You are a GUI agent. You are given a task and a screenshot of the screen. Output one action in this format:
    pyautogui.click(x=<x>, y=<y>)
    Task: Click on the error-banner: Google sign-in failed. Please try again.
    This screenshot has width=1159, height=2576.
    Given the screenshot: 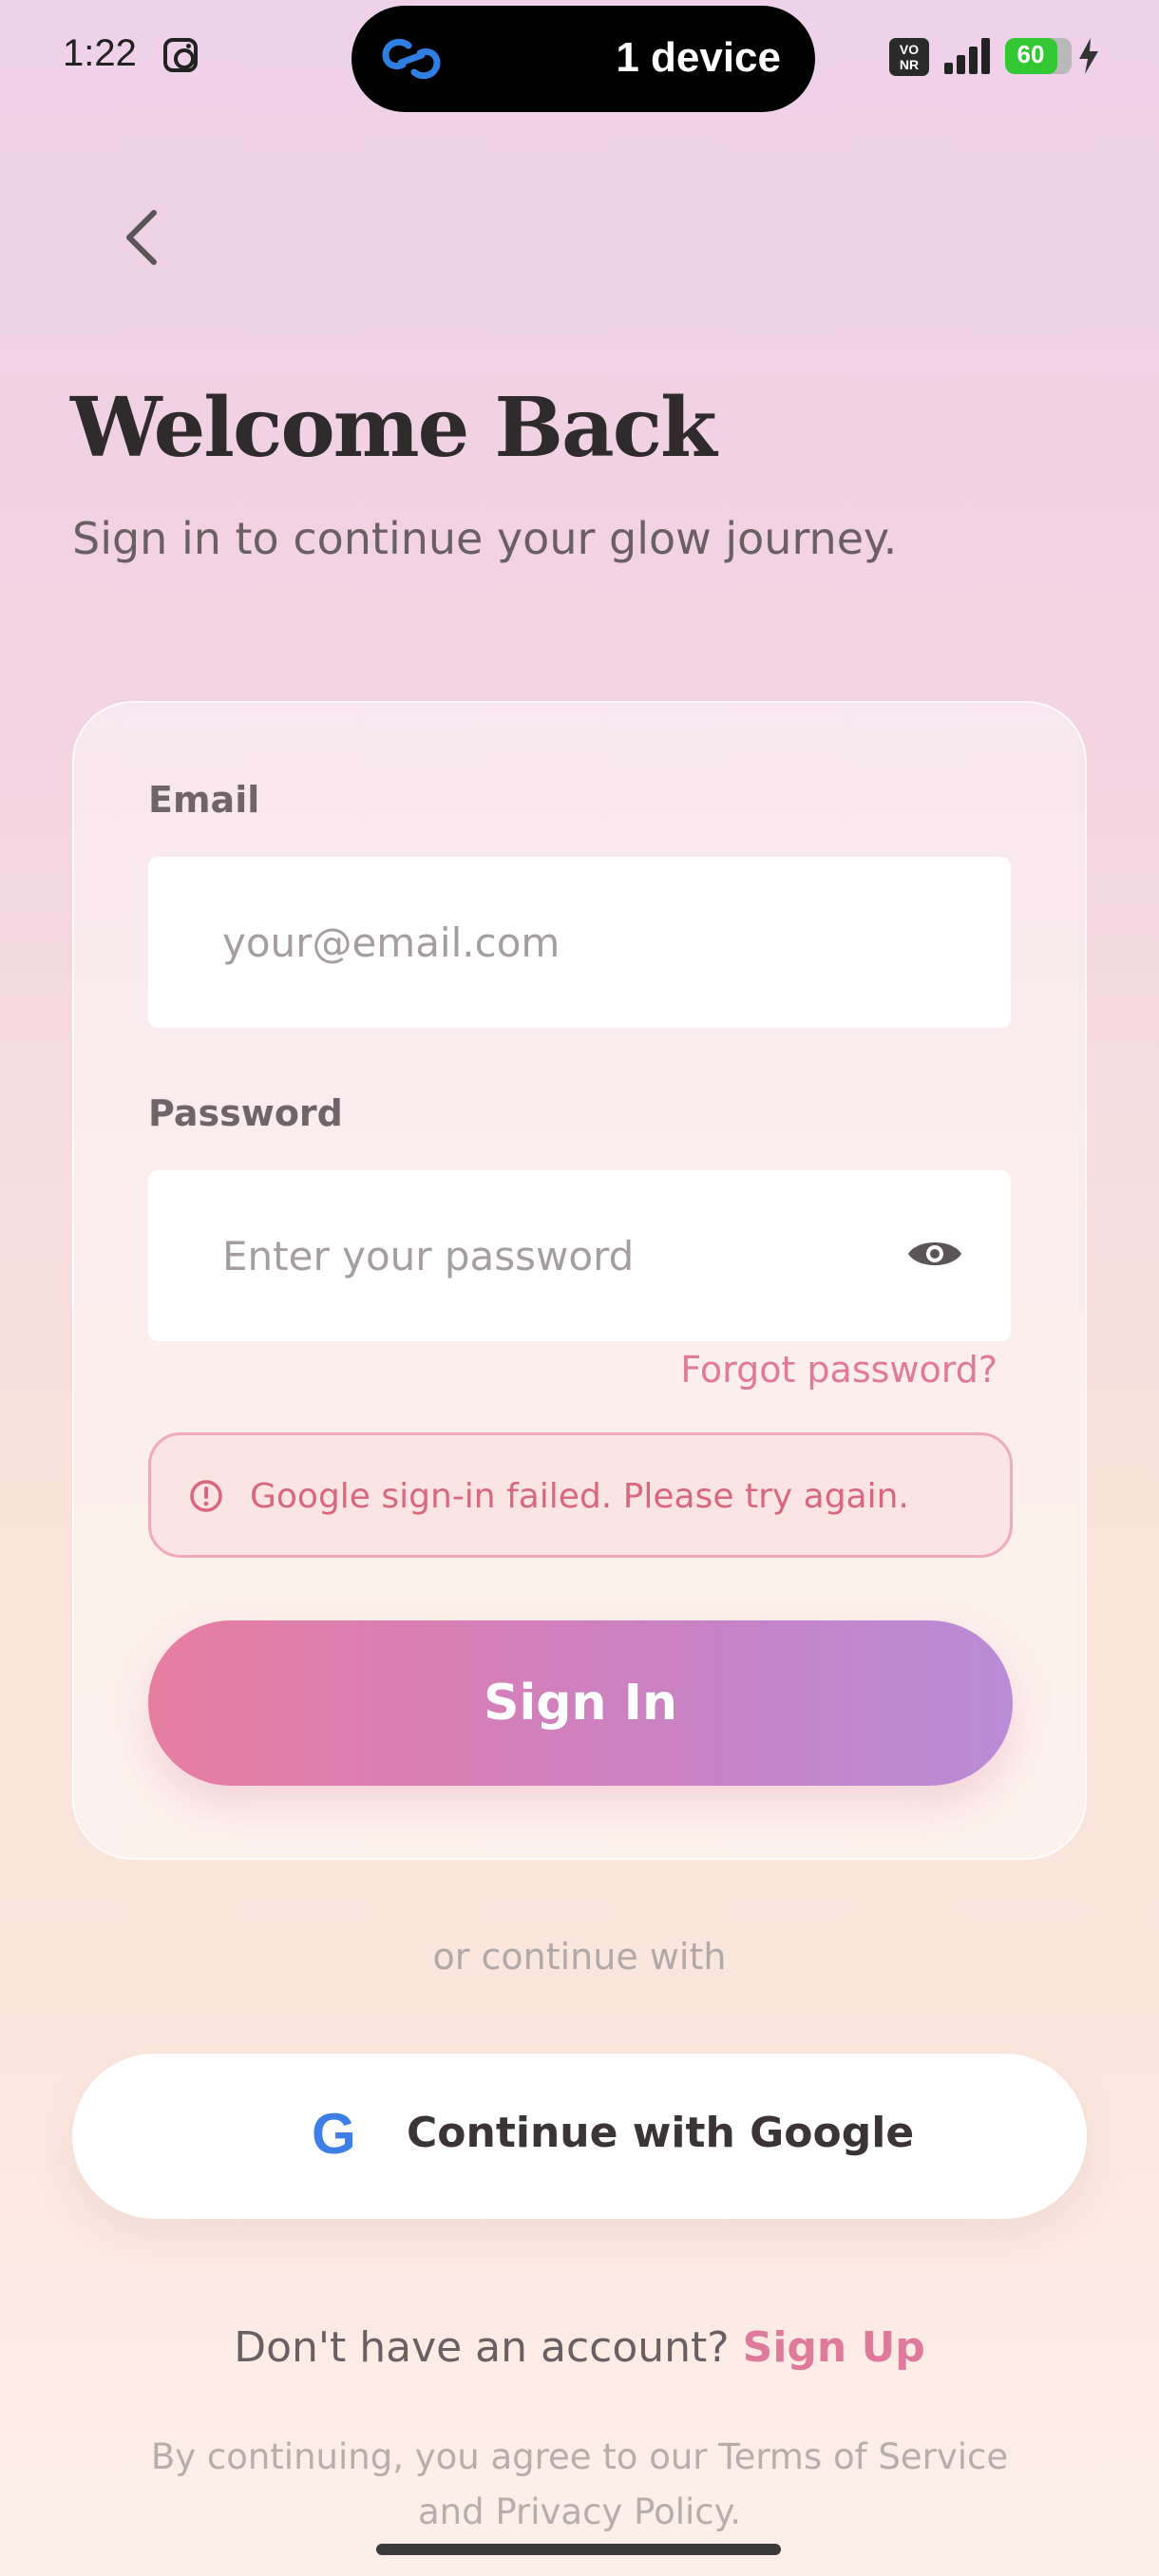 What is the action you would take?
    pyautogui.click(x=580, y=1495)
    